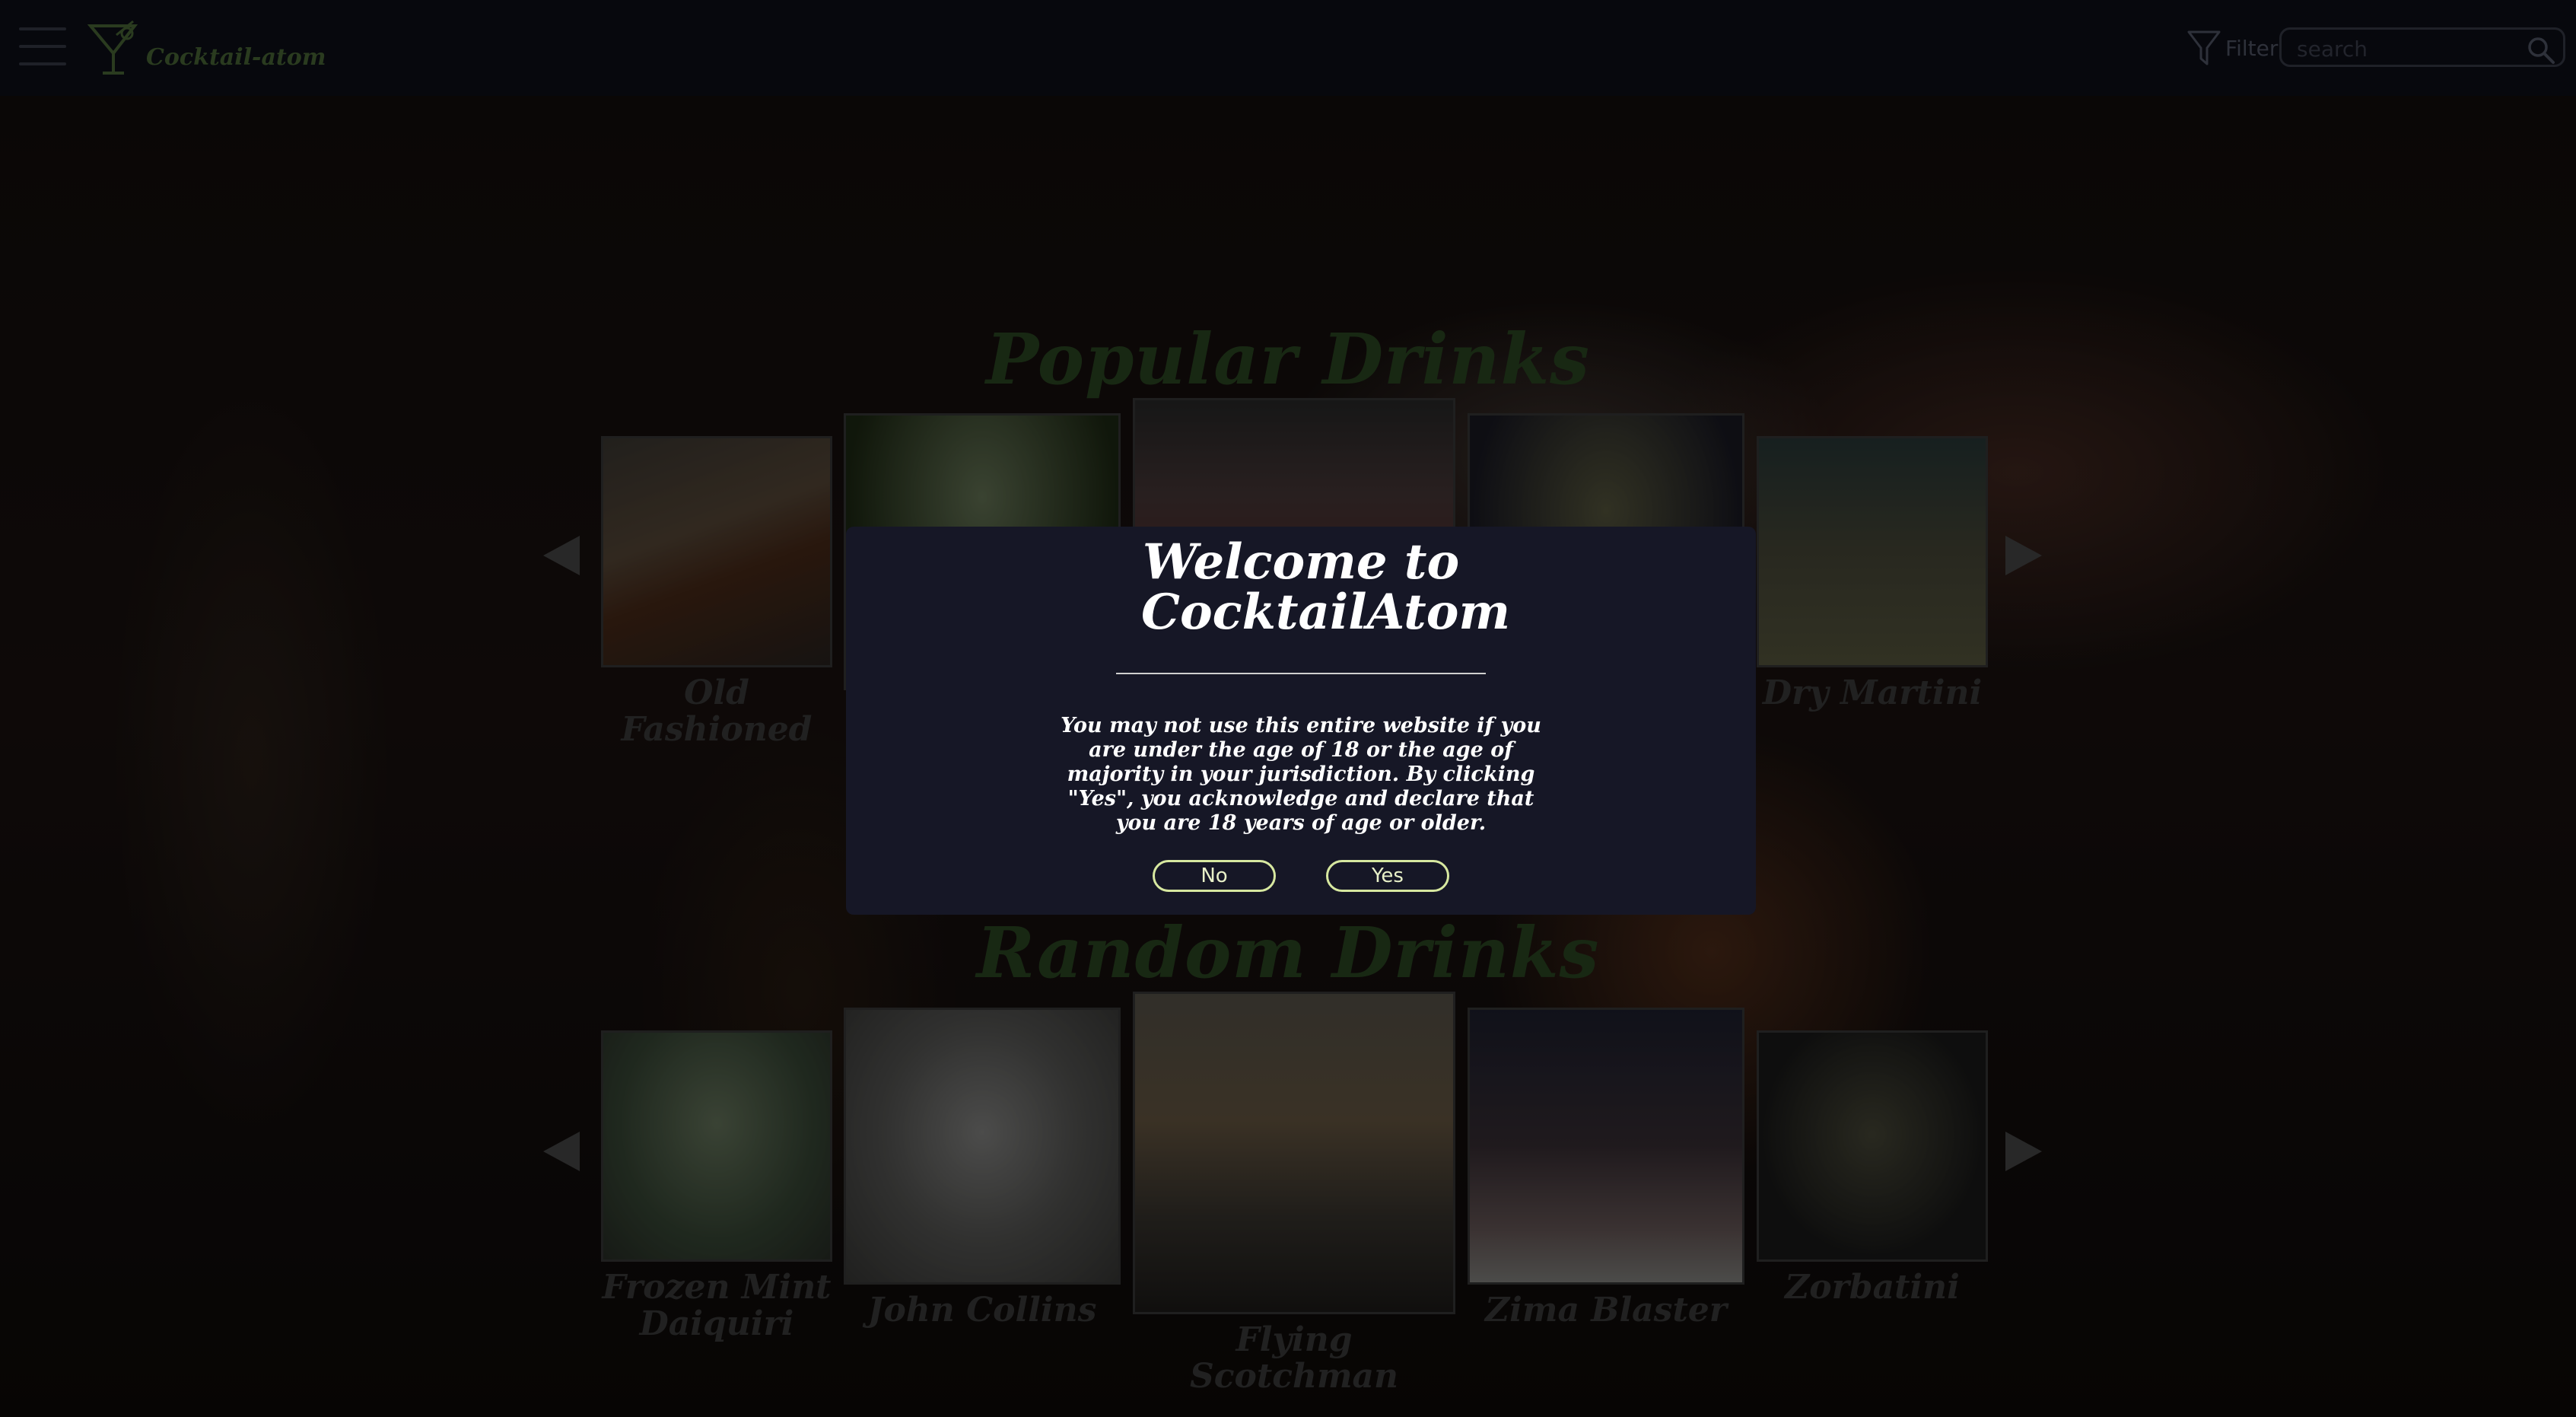 Image resolution: width=2576 pixels, height=1417 pixels. Describe the element at coordinates (1387, 876) in the screenshot. I see `yes-button: Yes` at that location.